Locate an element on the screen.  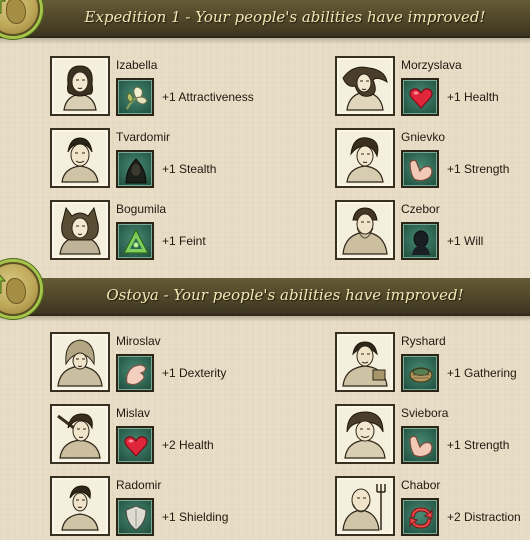
character-name: Sviebora is located at coordinates (425, 413).